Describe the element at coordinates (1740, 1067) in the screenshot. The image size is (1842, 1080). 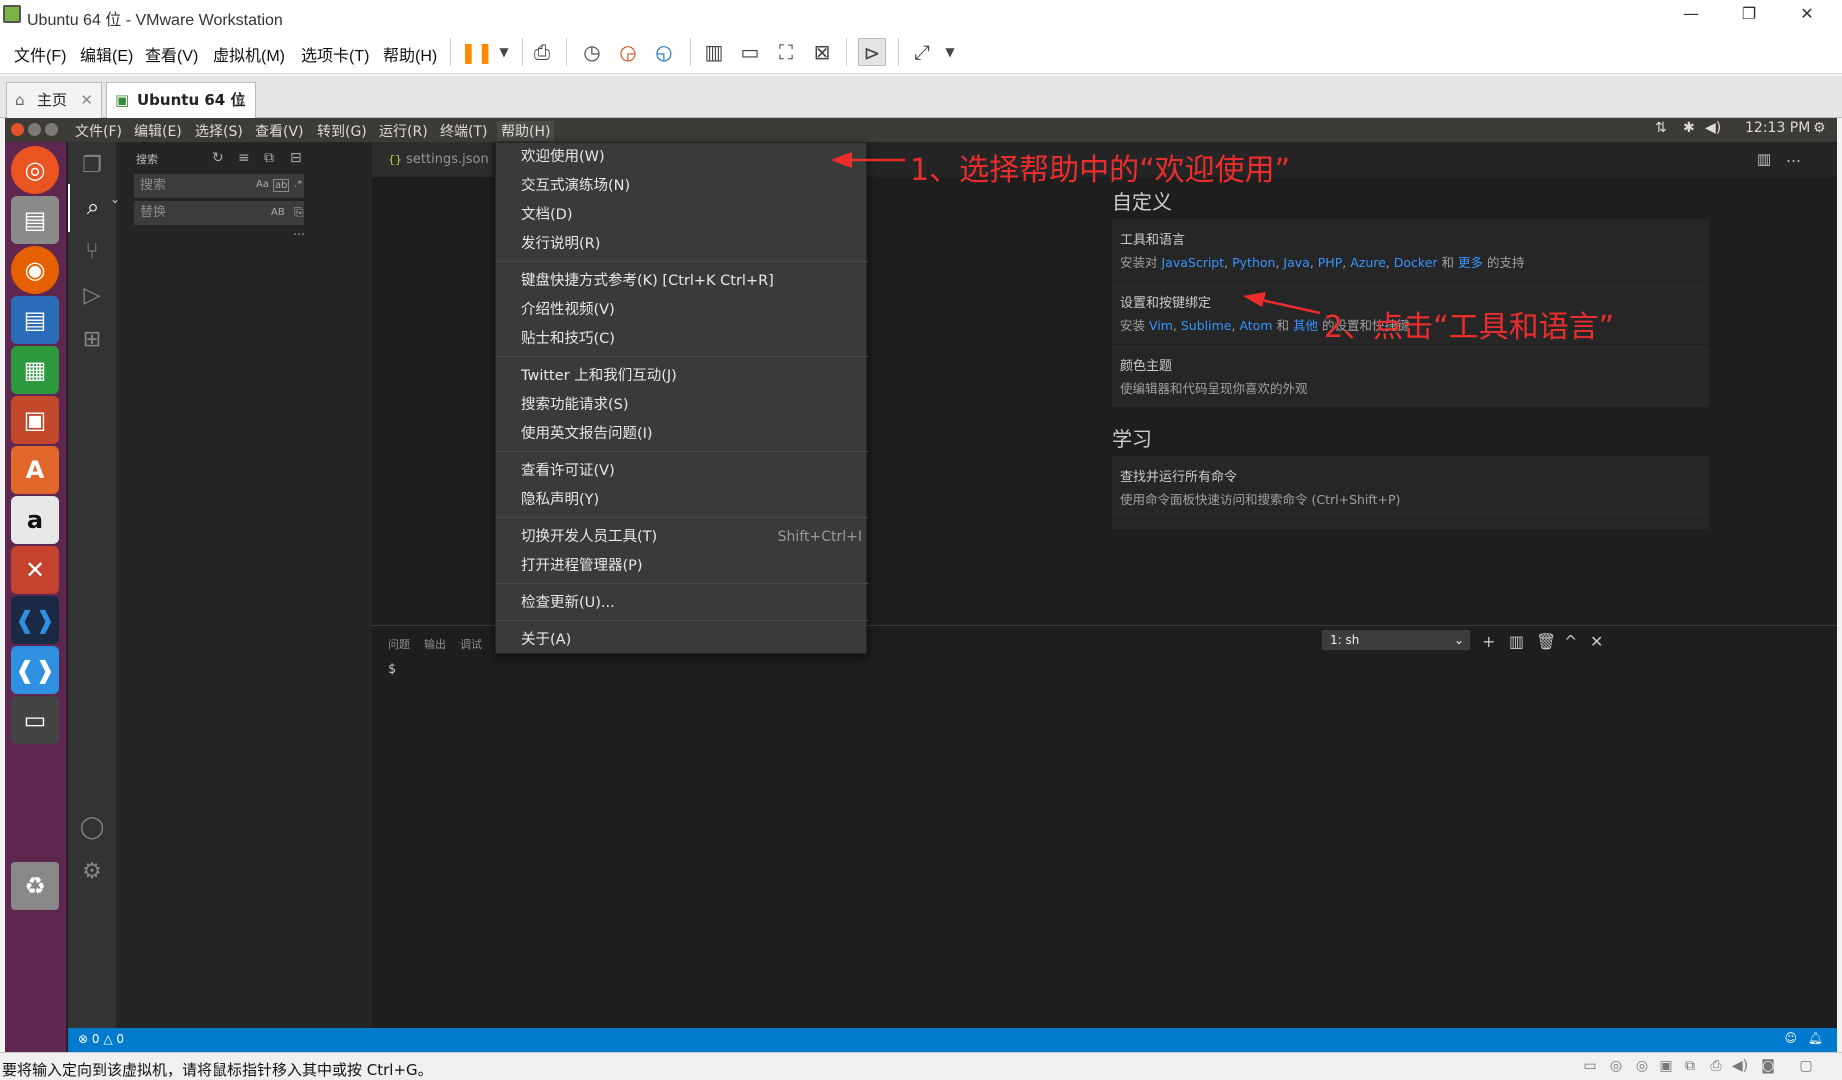
I see `sound-icon: ◀)` at that location.